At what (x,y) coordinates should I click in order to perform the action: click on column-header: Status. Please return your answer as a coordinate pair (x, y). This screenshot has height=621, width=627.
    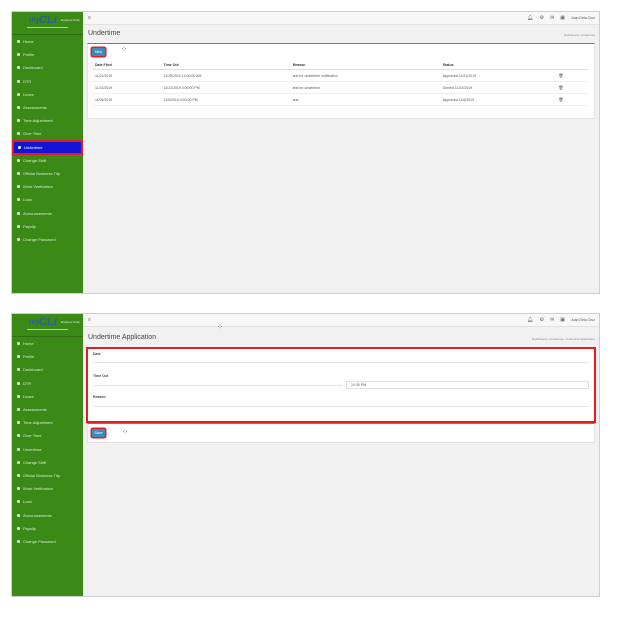
    Looking at the image, I should click on (497, 65).